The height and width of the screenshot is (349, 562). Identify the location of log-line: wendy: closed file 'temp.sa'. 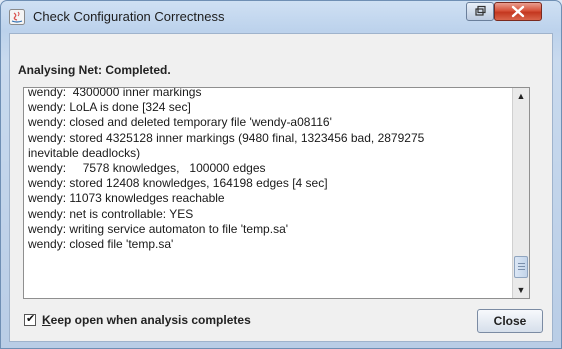
(101, 244).